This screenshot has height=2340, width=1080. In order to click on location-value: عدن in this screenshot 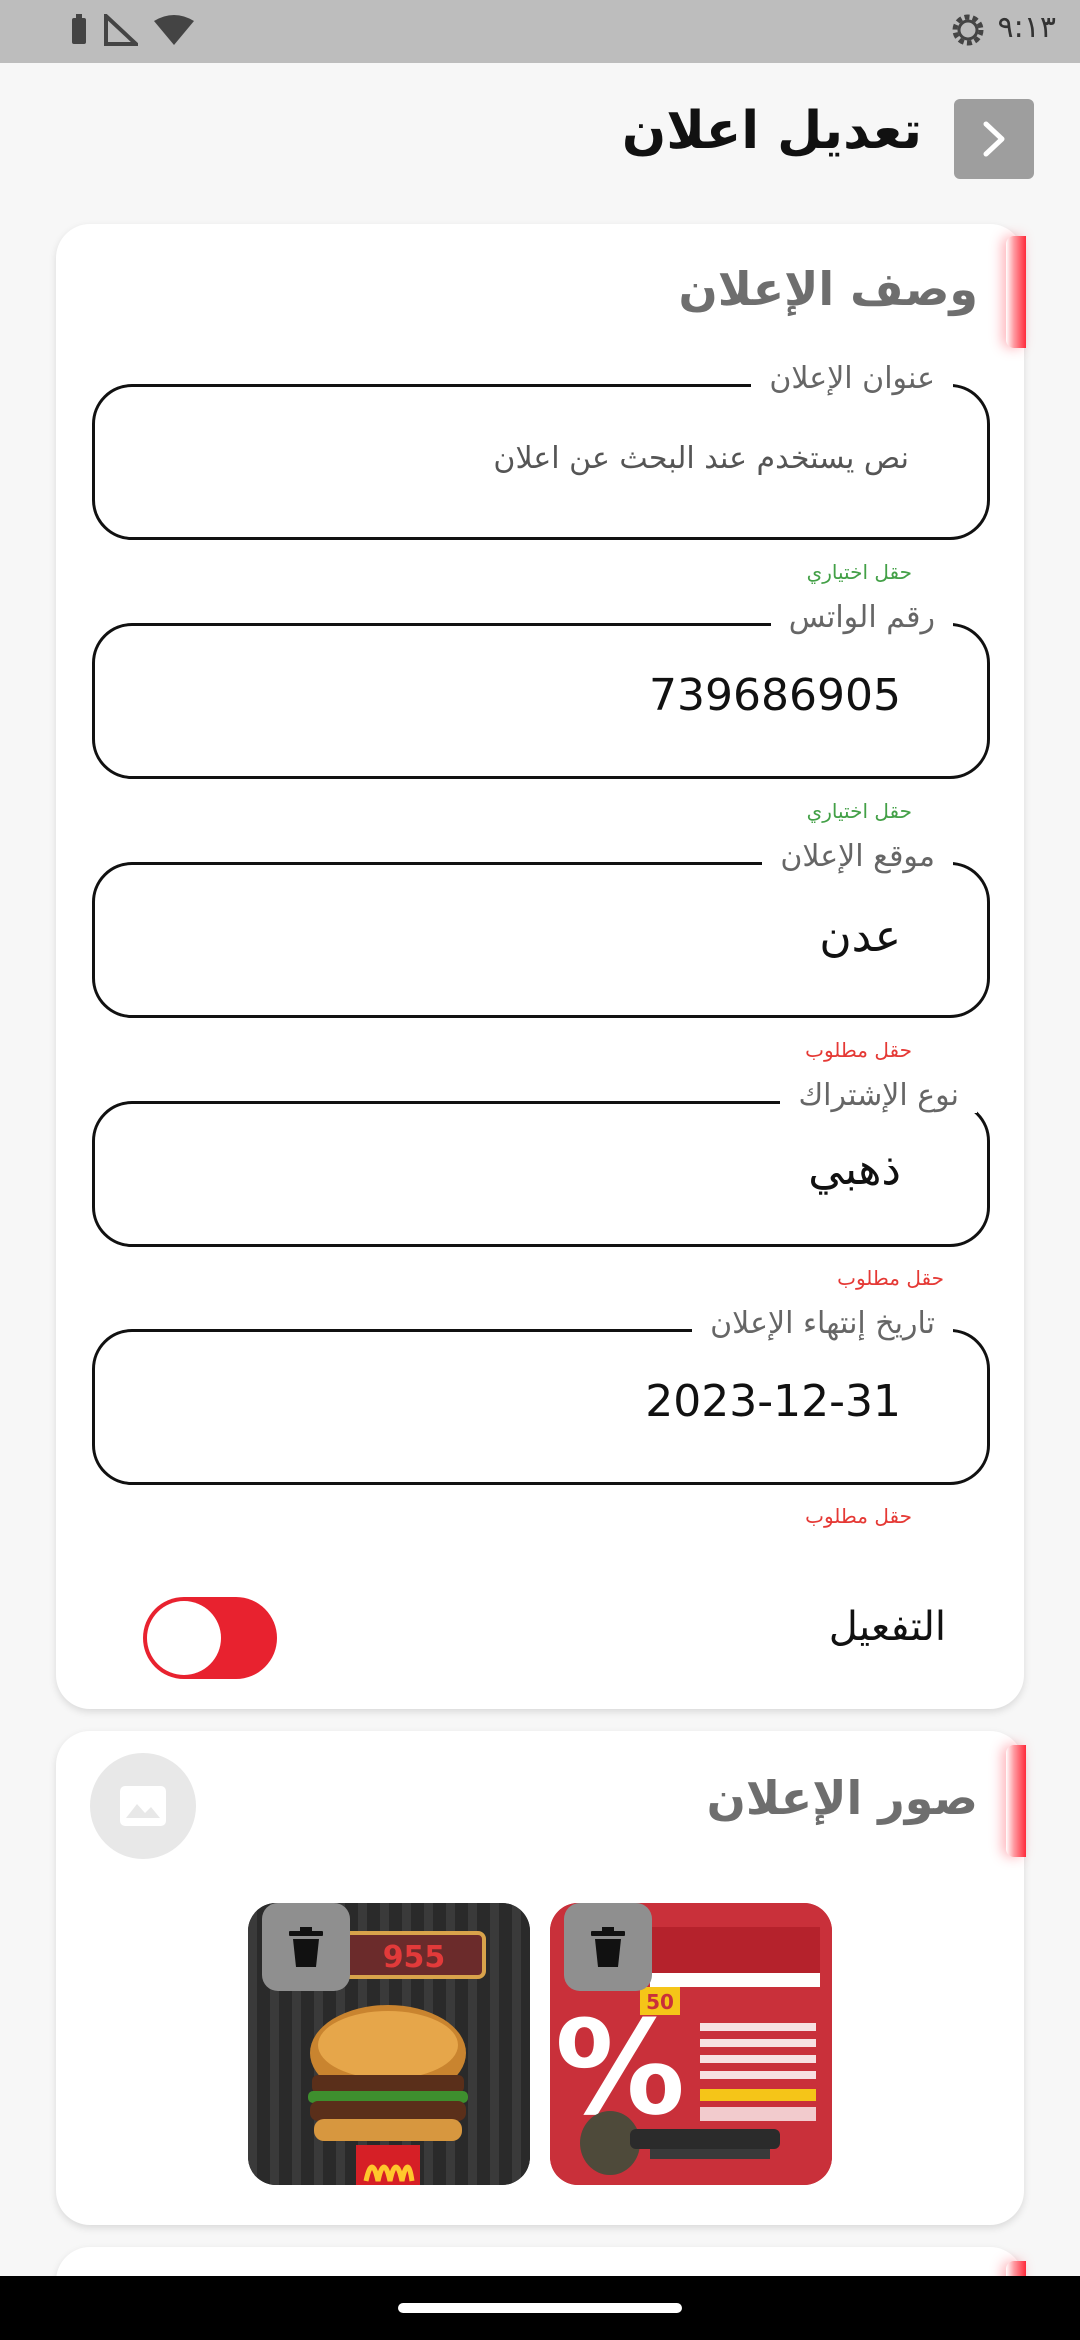, I will do `click(860, 936)`.